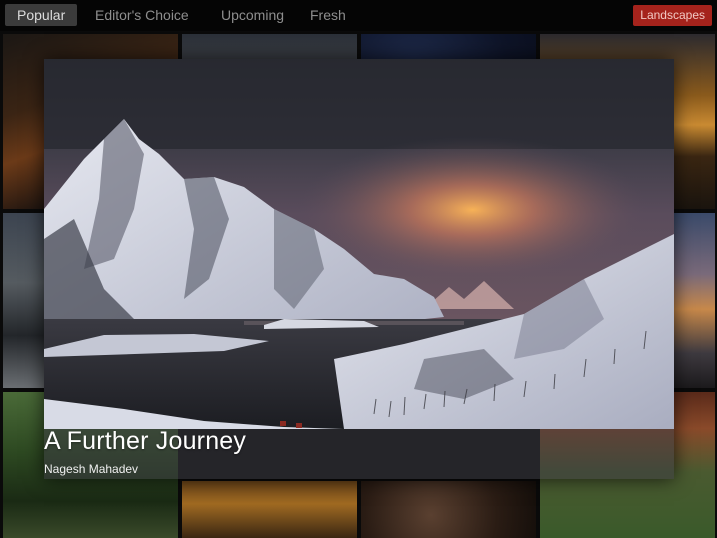 Image resolution: width=717 pixels, height=538 pixels. What do you see at coordinates (41, 15) in the screenshot?
I see `tab-popular: Popular` at bounding box center [41, 15].